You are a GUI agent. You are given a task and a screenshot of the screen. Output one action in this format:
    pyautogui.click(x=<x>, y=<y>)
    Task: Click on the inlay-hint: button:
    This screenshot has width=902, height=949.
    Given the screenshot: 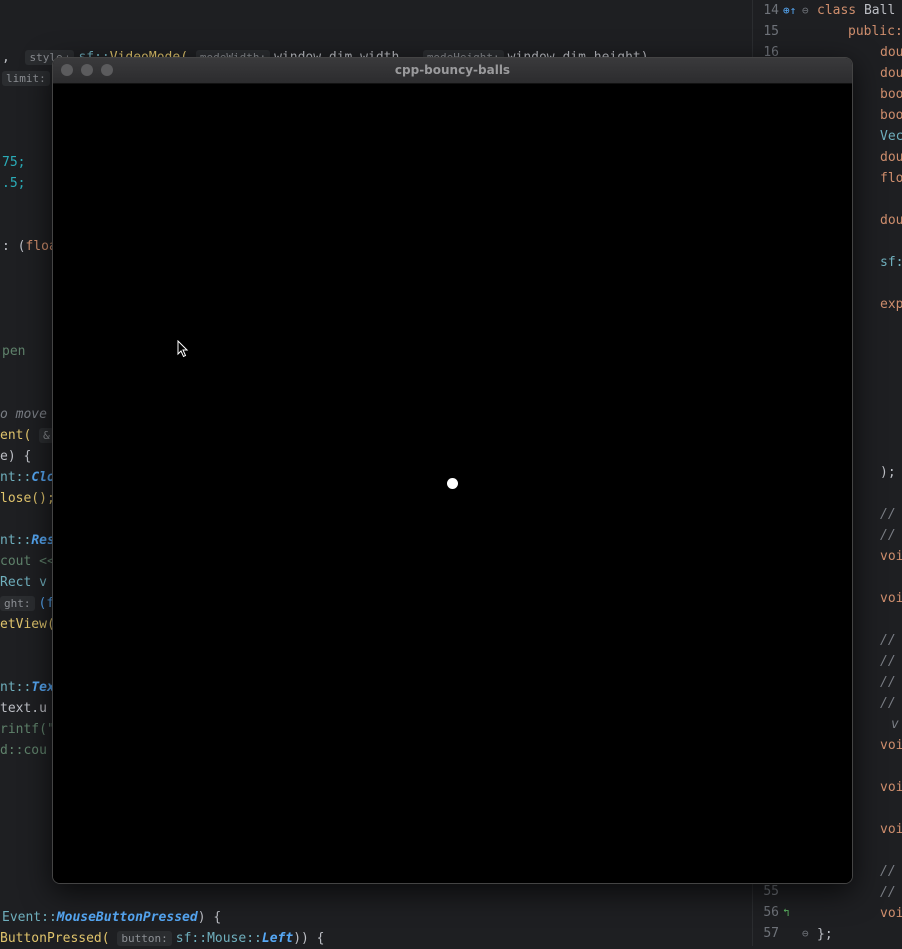 What is the action you would take?
    pyautogui.click(x=144, y=938)
    